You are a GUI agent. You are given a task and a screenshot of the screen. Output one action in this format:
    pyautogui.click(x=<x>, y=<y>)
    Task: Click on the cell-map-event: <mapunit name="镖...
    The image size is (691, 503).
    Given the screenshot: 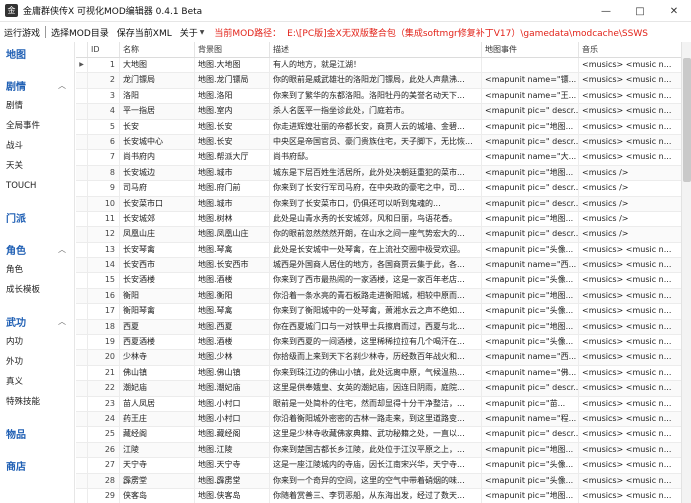 What is the action you would take?
    pyautogui.click(x=530, y=80)
    